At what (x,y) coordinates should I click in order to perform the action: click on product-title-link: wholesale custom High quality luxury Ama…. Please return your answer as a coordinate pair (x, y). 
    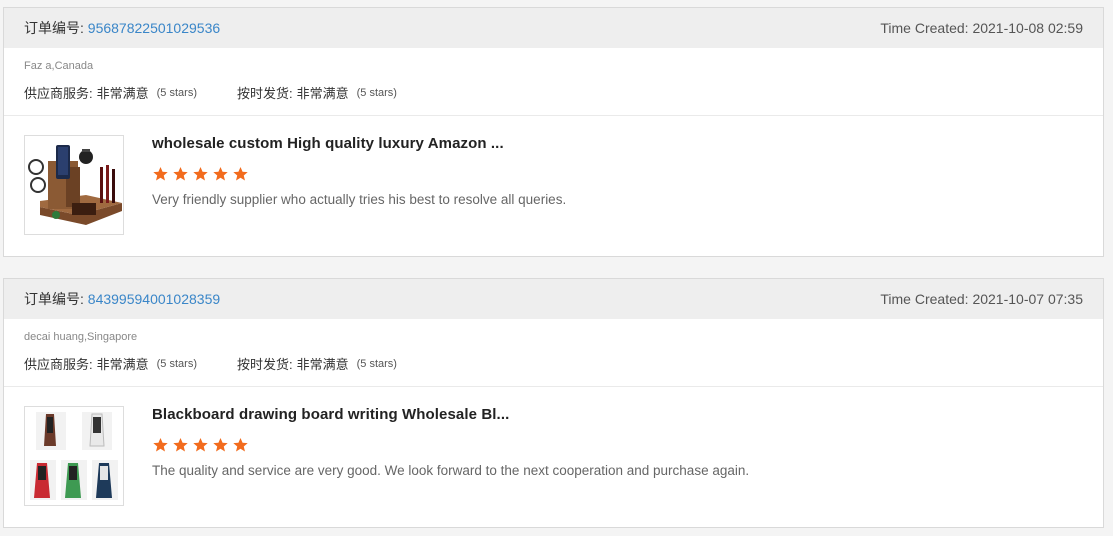
    Looking at the image, I should click on (359, 144).